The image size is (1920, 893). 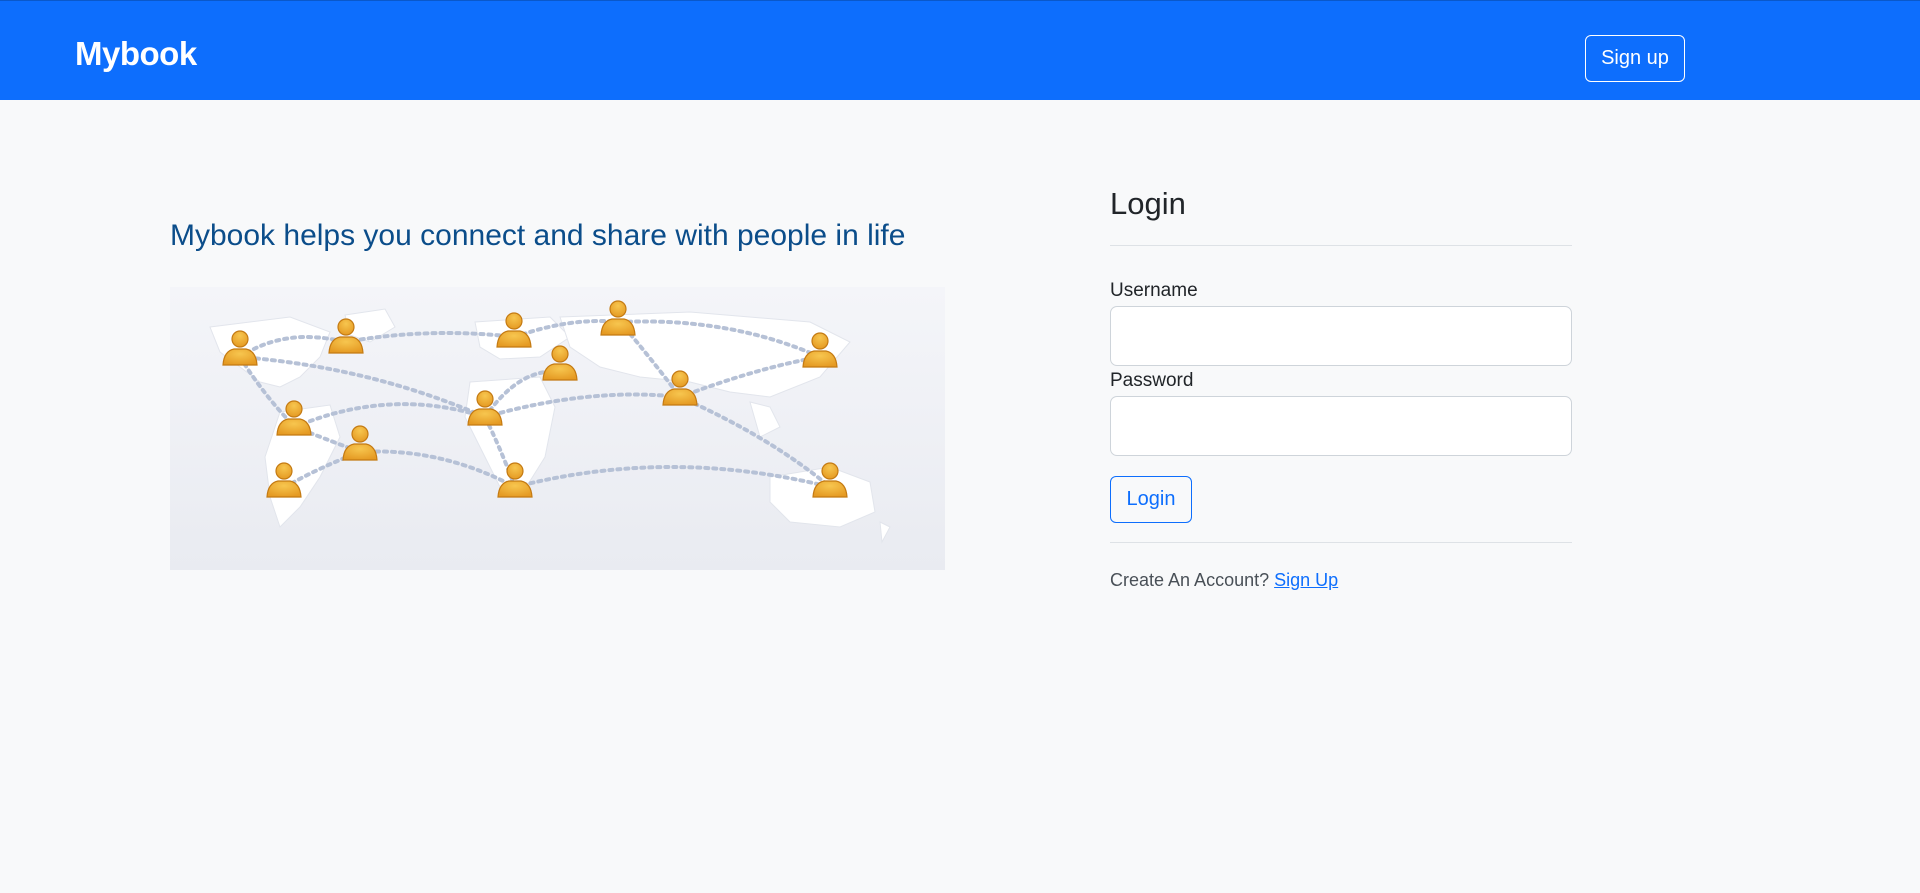 I want to click on create-account-text: Create An Account? Sign Up, so click(x=1224, y=580).